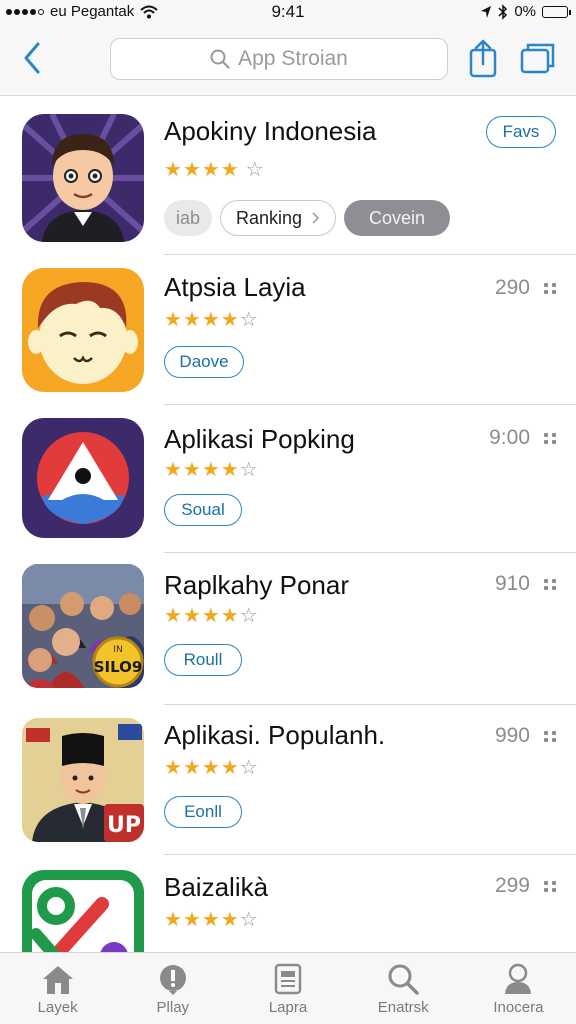  I want to click on tab-label: Inocera, so click(518, 1007).